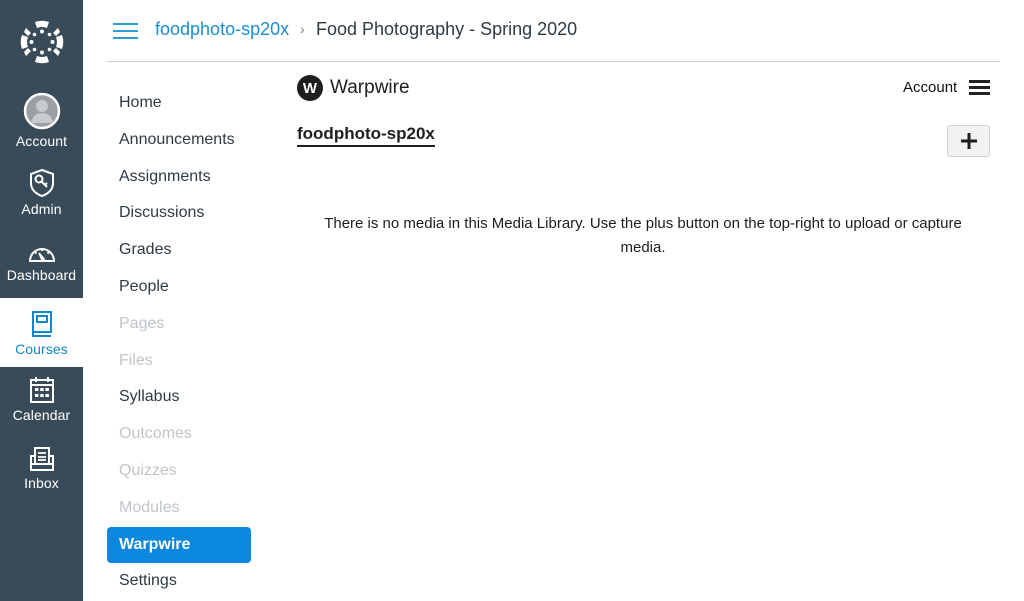 This screenshot has height=601, width=1024. What do you see at coordinates (41, 255) in the screenshot?
I see `speedometer-icon` at bounding box center [41, 255].